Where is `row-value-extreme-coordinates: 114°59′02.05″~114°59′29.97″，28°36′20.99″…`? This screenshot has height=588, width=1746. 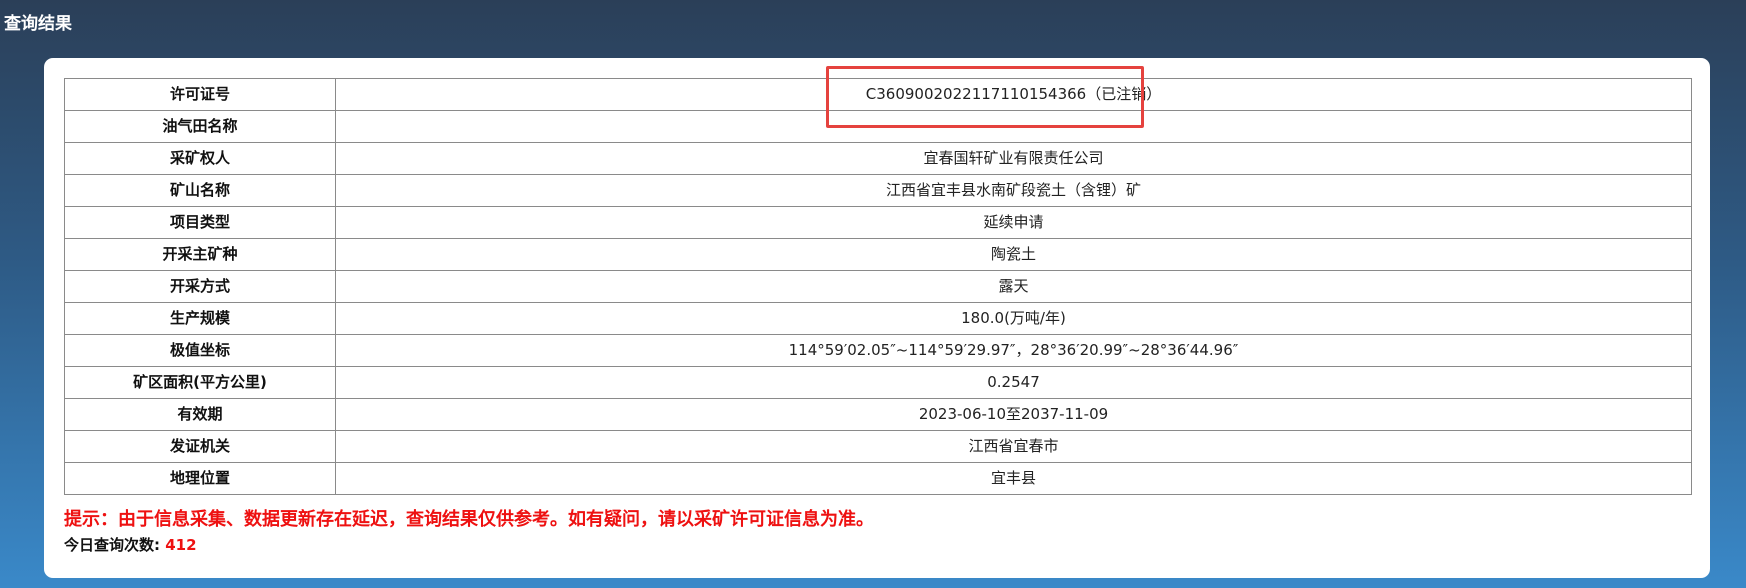 row-value-extreme-coordinates: 114°59′02.05″~114°59′29.97″，28°36′20.99″… is located at coordinates (1013, 350).